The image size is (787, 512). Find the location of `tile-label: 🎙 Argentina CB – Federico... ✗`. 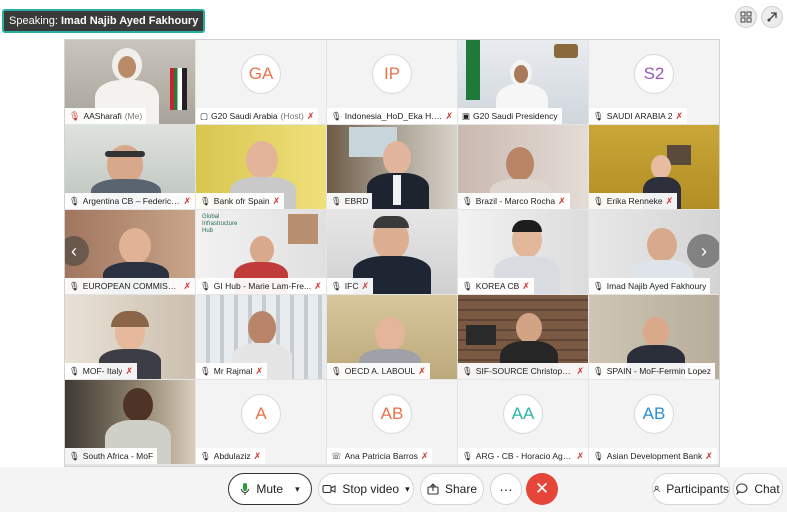

tile-label: 🎙 Argentina CB – Federico... ✗ is located at coordinates (130, 201).